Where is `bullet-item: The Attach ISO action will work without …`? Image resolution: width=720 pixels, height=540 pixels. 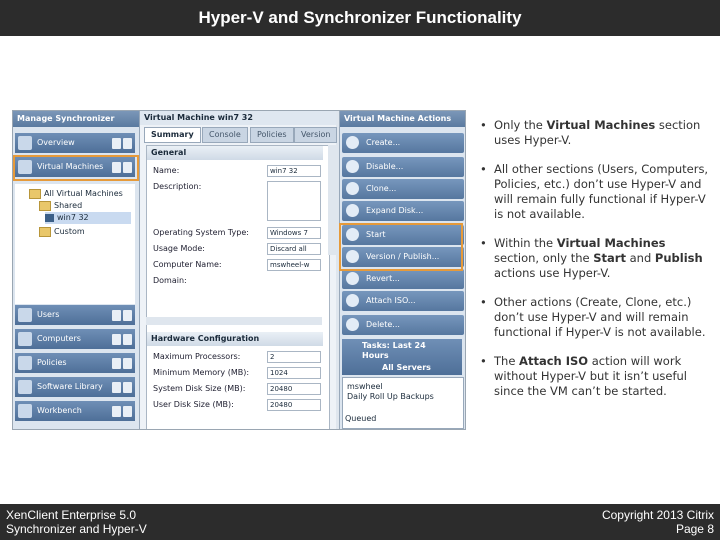 bullet-item: The Attach ISO action will work without … is located at coordinates (596, 376).